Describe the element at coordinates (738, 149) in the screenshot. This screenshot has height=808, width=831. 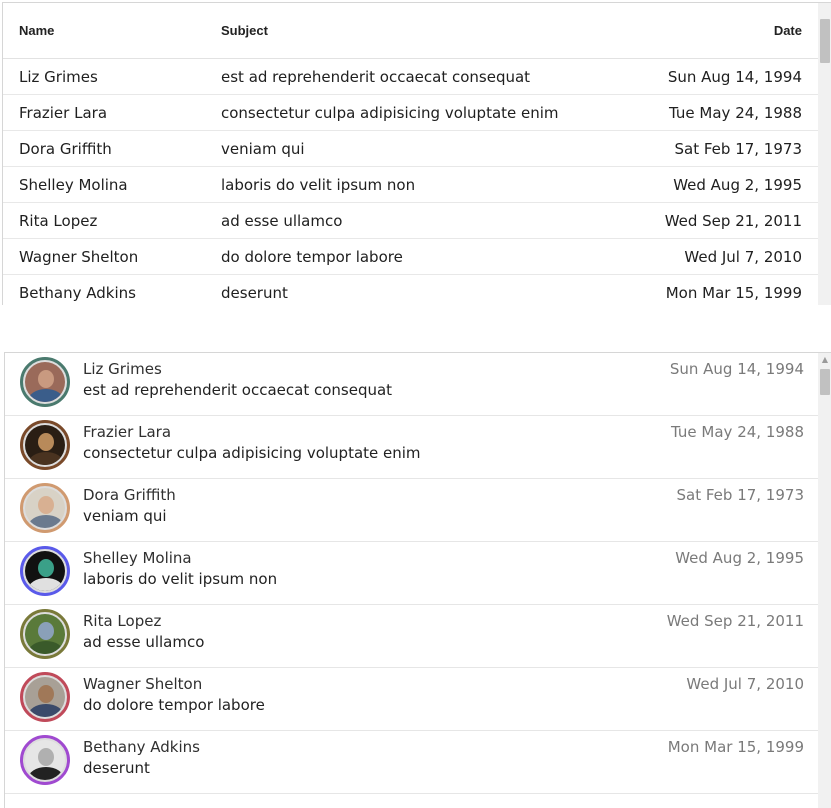
I see `cell-date: Sat Feb 17, 1973` at that location.